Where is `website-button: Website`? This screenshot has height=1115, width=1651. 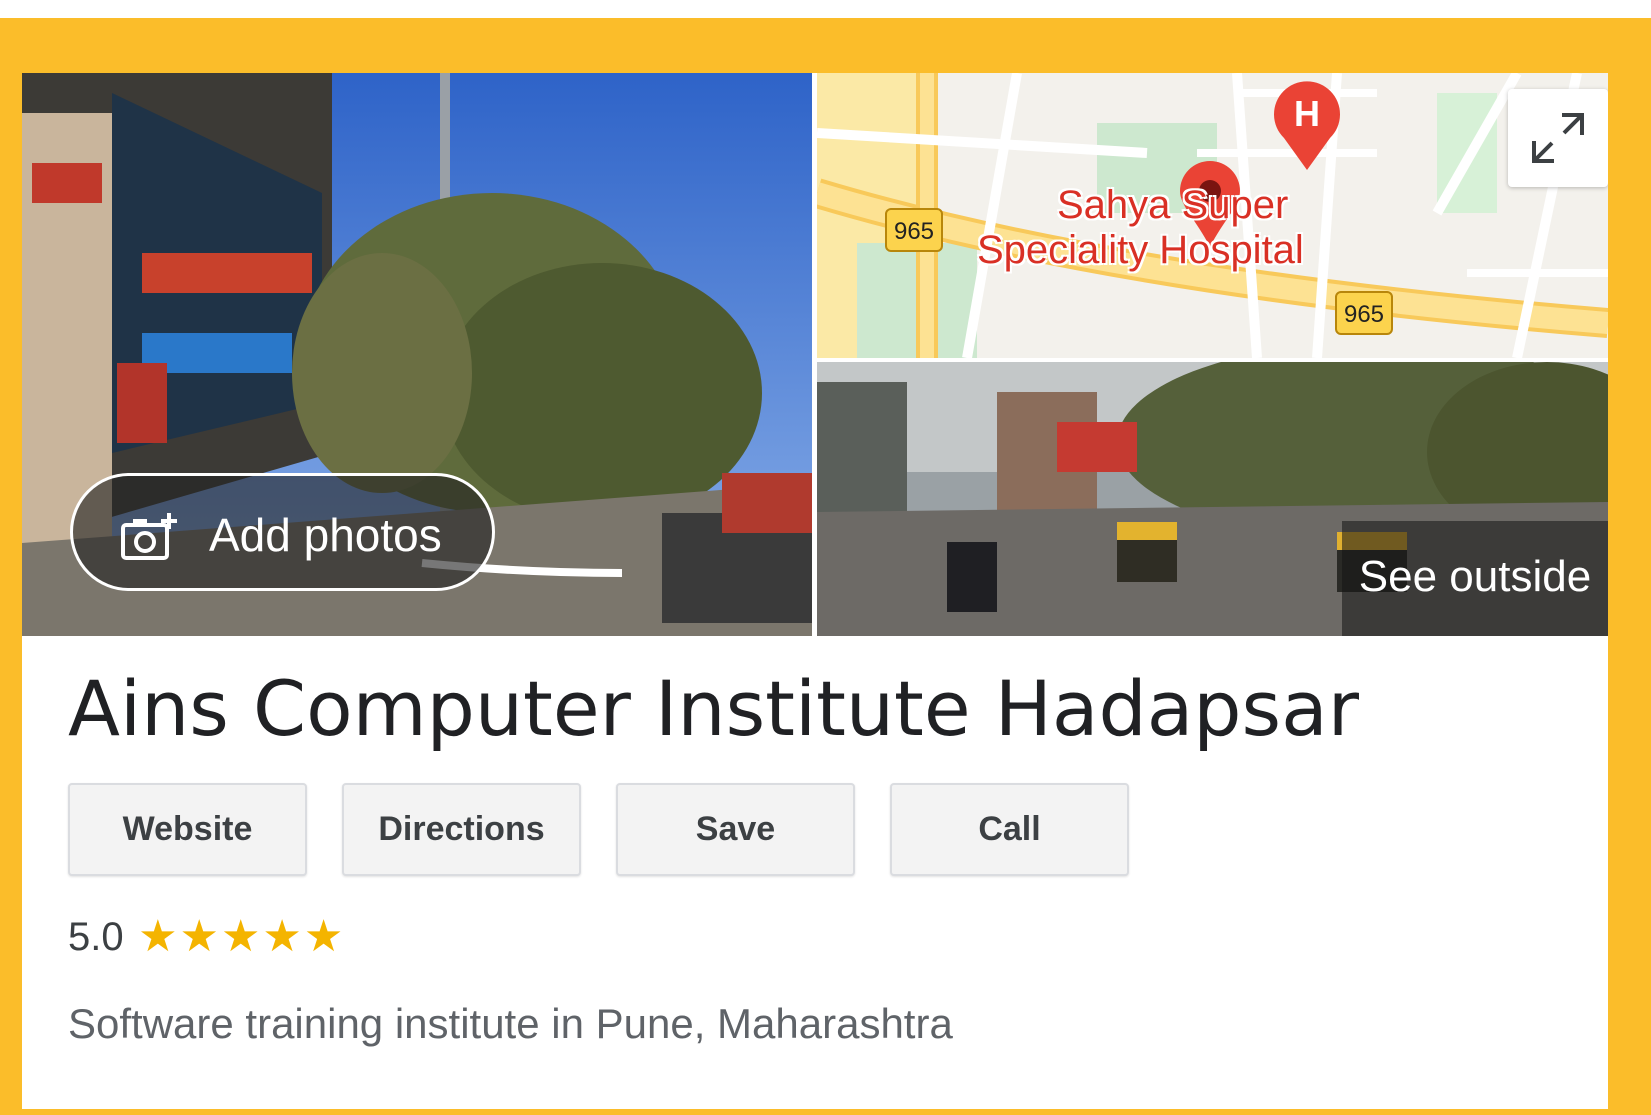
website-button: Website is located at coordinates (187, 829).